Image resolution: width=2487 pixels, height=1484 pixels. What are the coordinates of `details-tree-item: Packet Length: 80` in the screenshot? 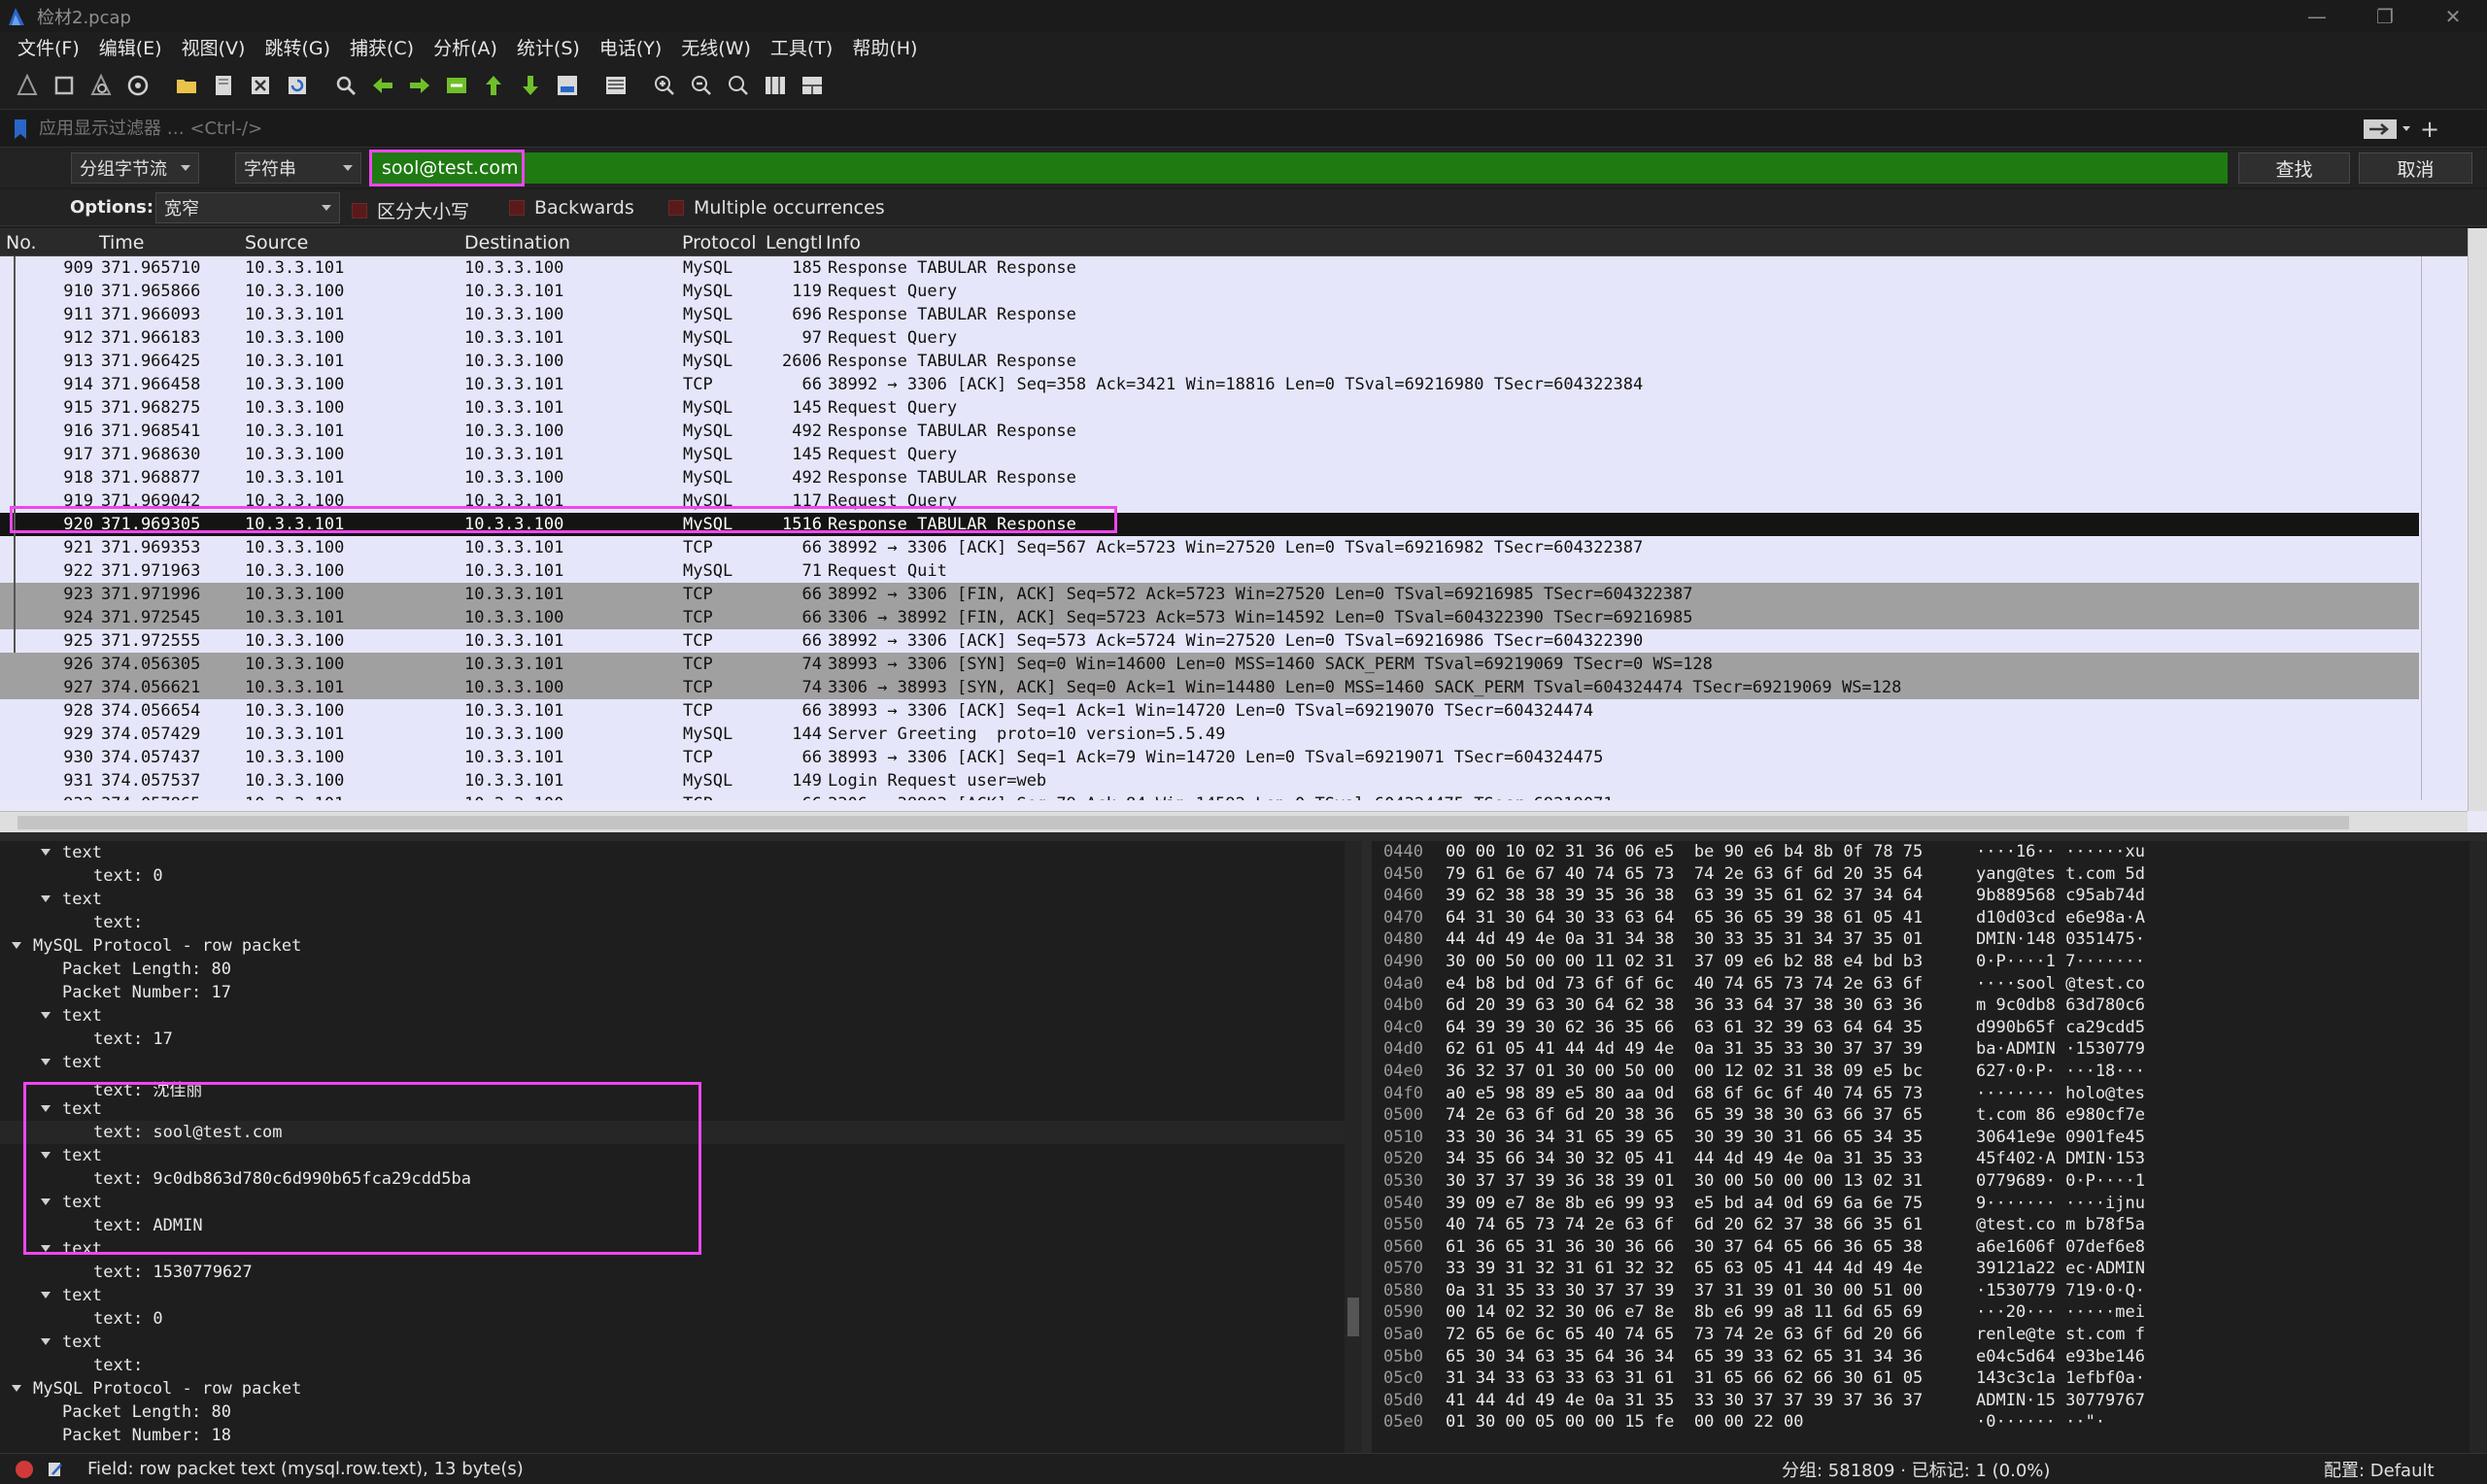 It's located at (681, 969).